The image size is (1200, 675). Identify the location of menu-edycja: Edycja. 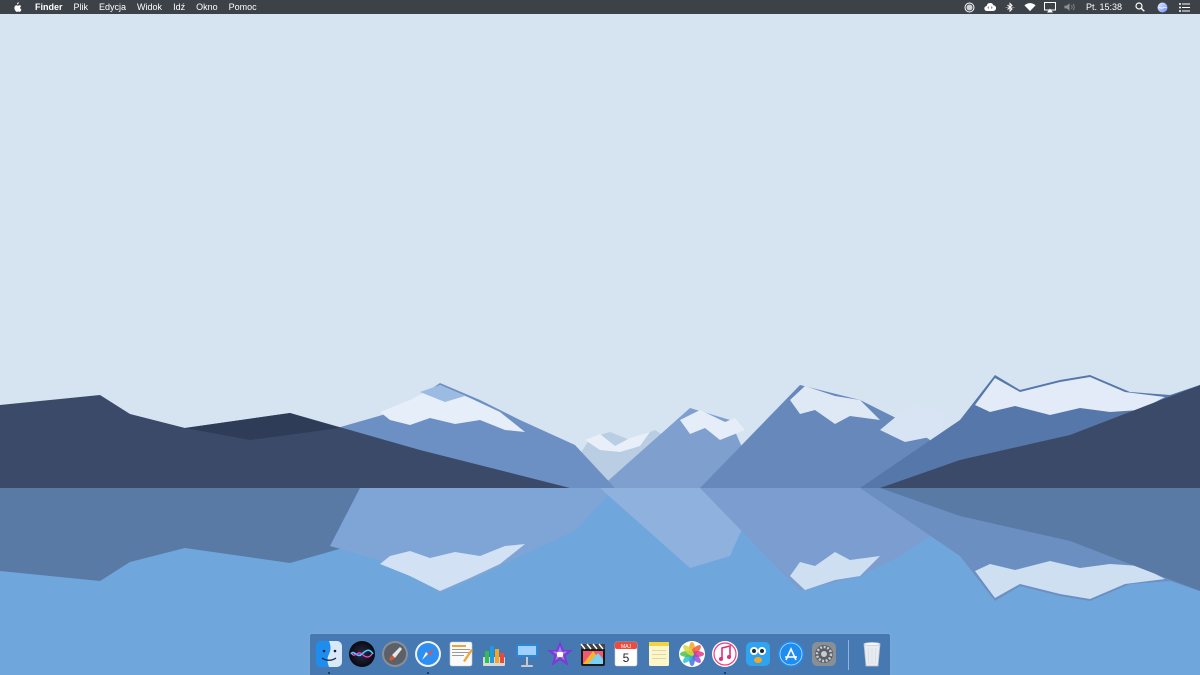
(113, 7).